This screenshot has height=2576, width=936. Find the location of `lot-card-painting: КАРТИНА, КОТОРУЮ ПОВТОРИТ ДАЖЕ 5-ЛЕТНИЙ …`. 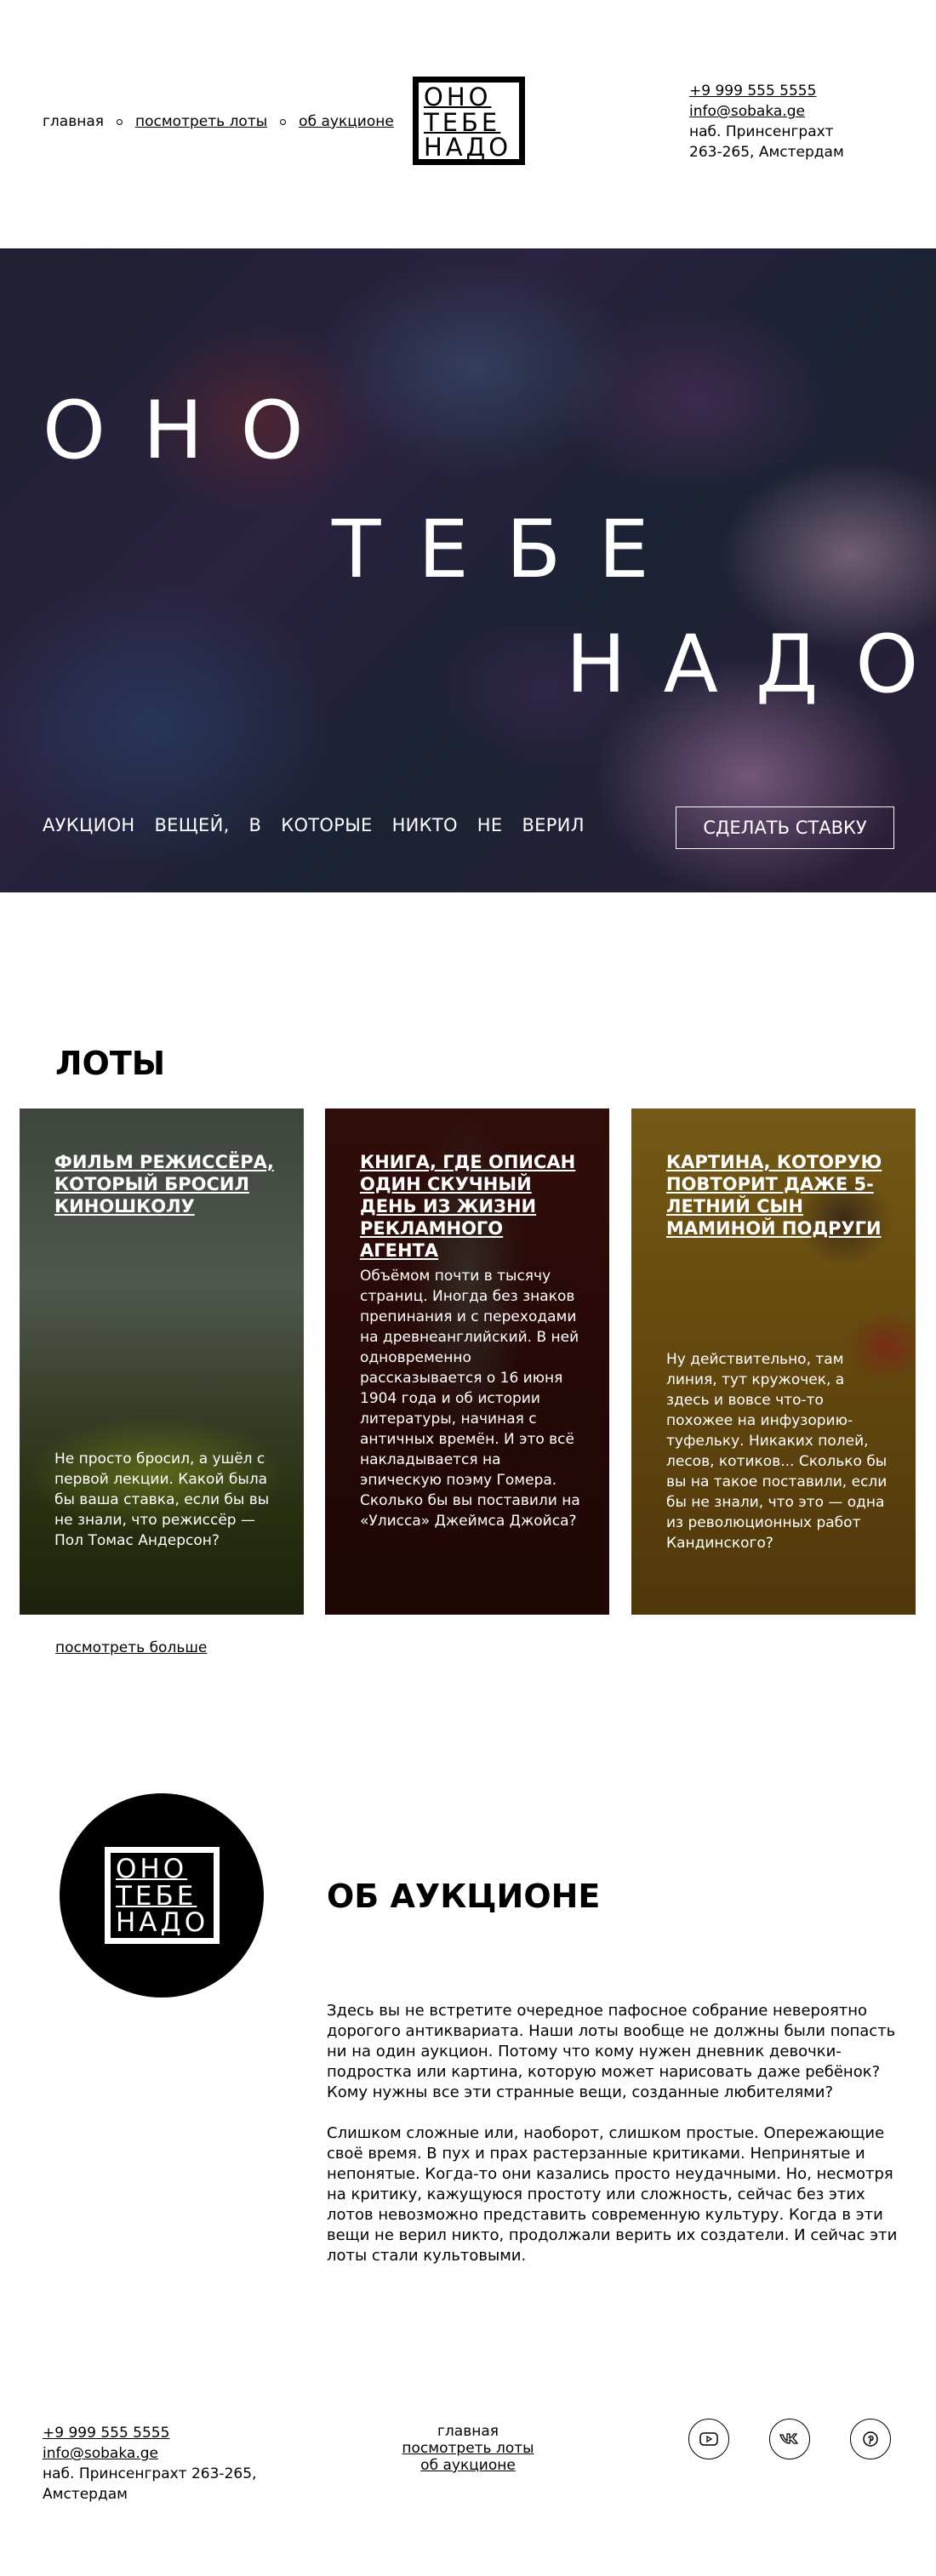

lot-card-painting: КАРТИНА, КОТОРУЮ ПОВТОРИТ ДАЖЕ 5-ЛЕТНИЙ … is located at coordinates (774, 1362).